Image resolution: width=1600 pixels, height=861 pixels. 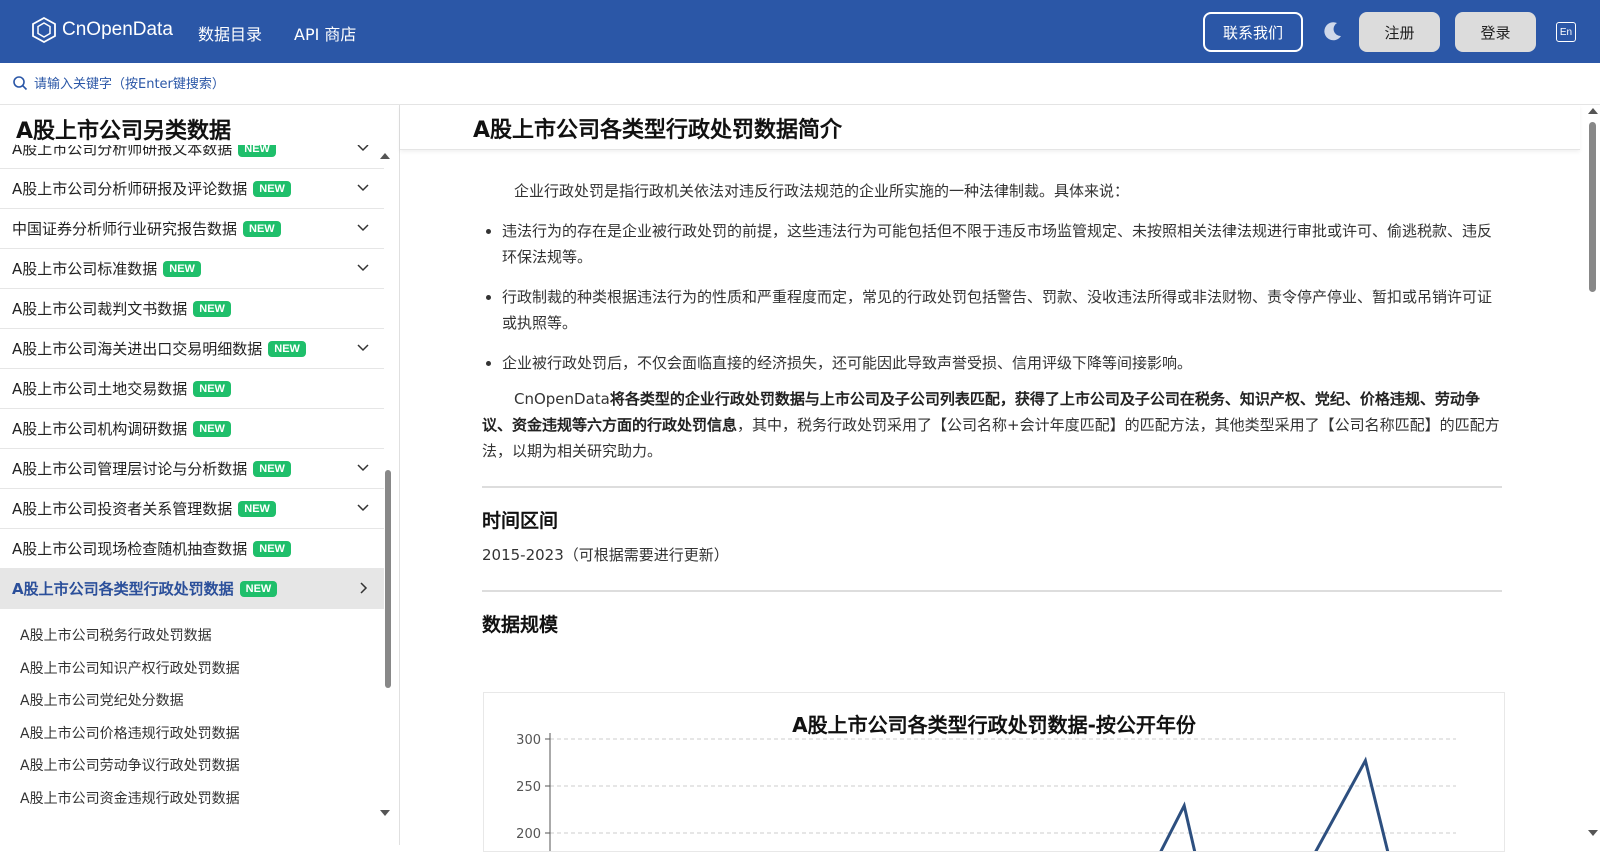 I want to click on sidebar-item: A股上市公司裁判文书数据 NEW, so click(x=192, y=309).